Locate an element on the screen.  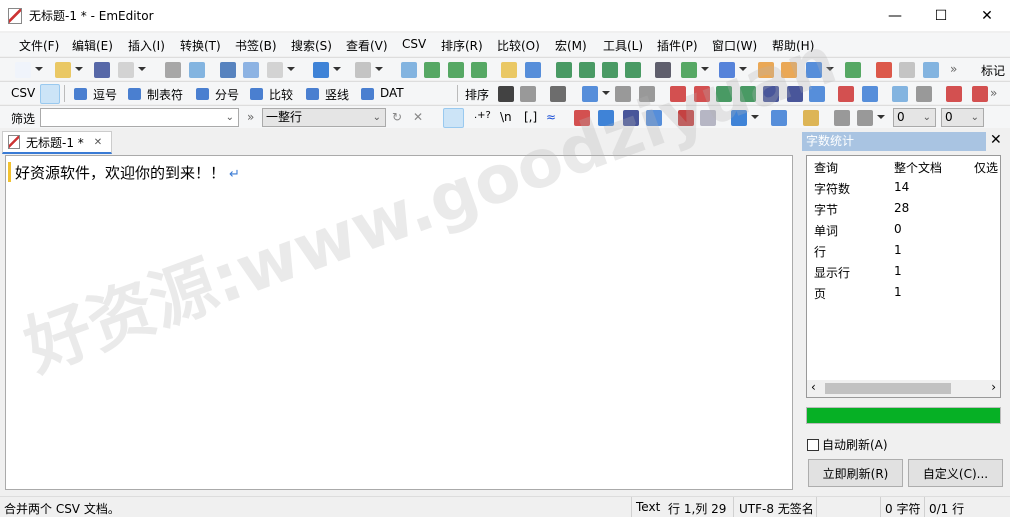
new-file-icon is located at coordinates (23, 70).